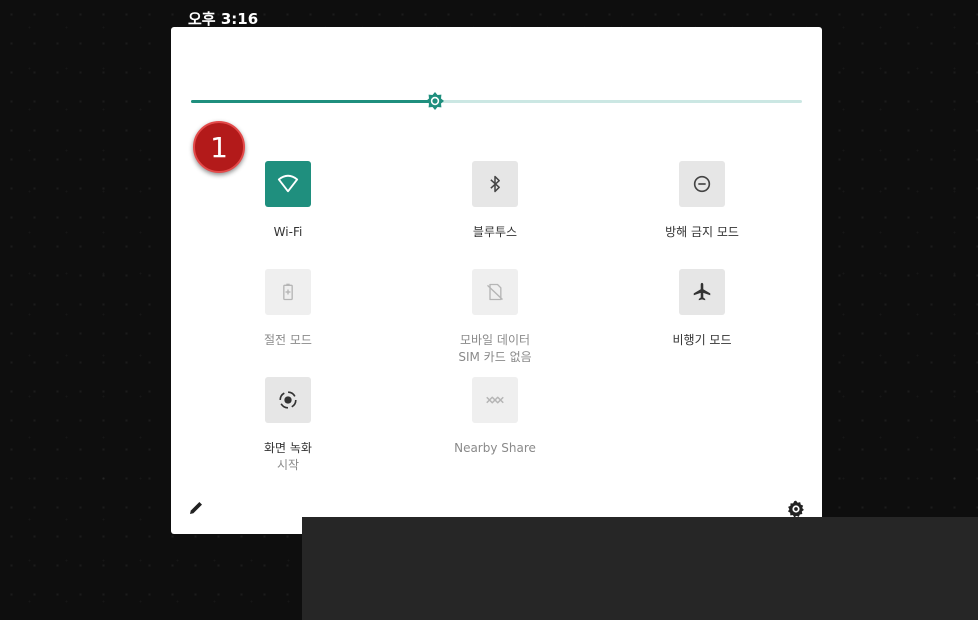  Describe the element at coordinates (288, 232) in the screenshot. I see `wifi-label: Wi-Fi` at that location.